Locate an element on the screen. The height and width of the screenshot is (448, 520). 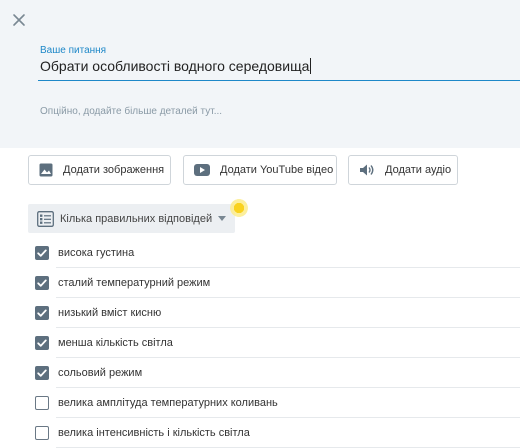
option-text: менша кількість світла is located at coordinates (115, 343).